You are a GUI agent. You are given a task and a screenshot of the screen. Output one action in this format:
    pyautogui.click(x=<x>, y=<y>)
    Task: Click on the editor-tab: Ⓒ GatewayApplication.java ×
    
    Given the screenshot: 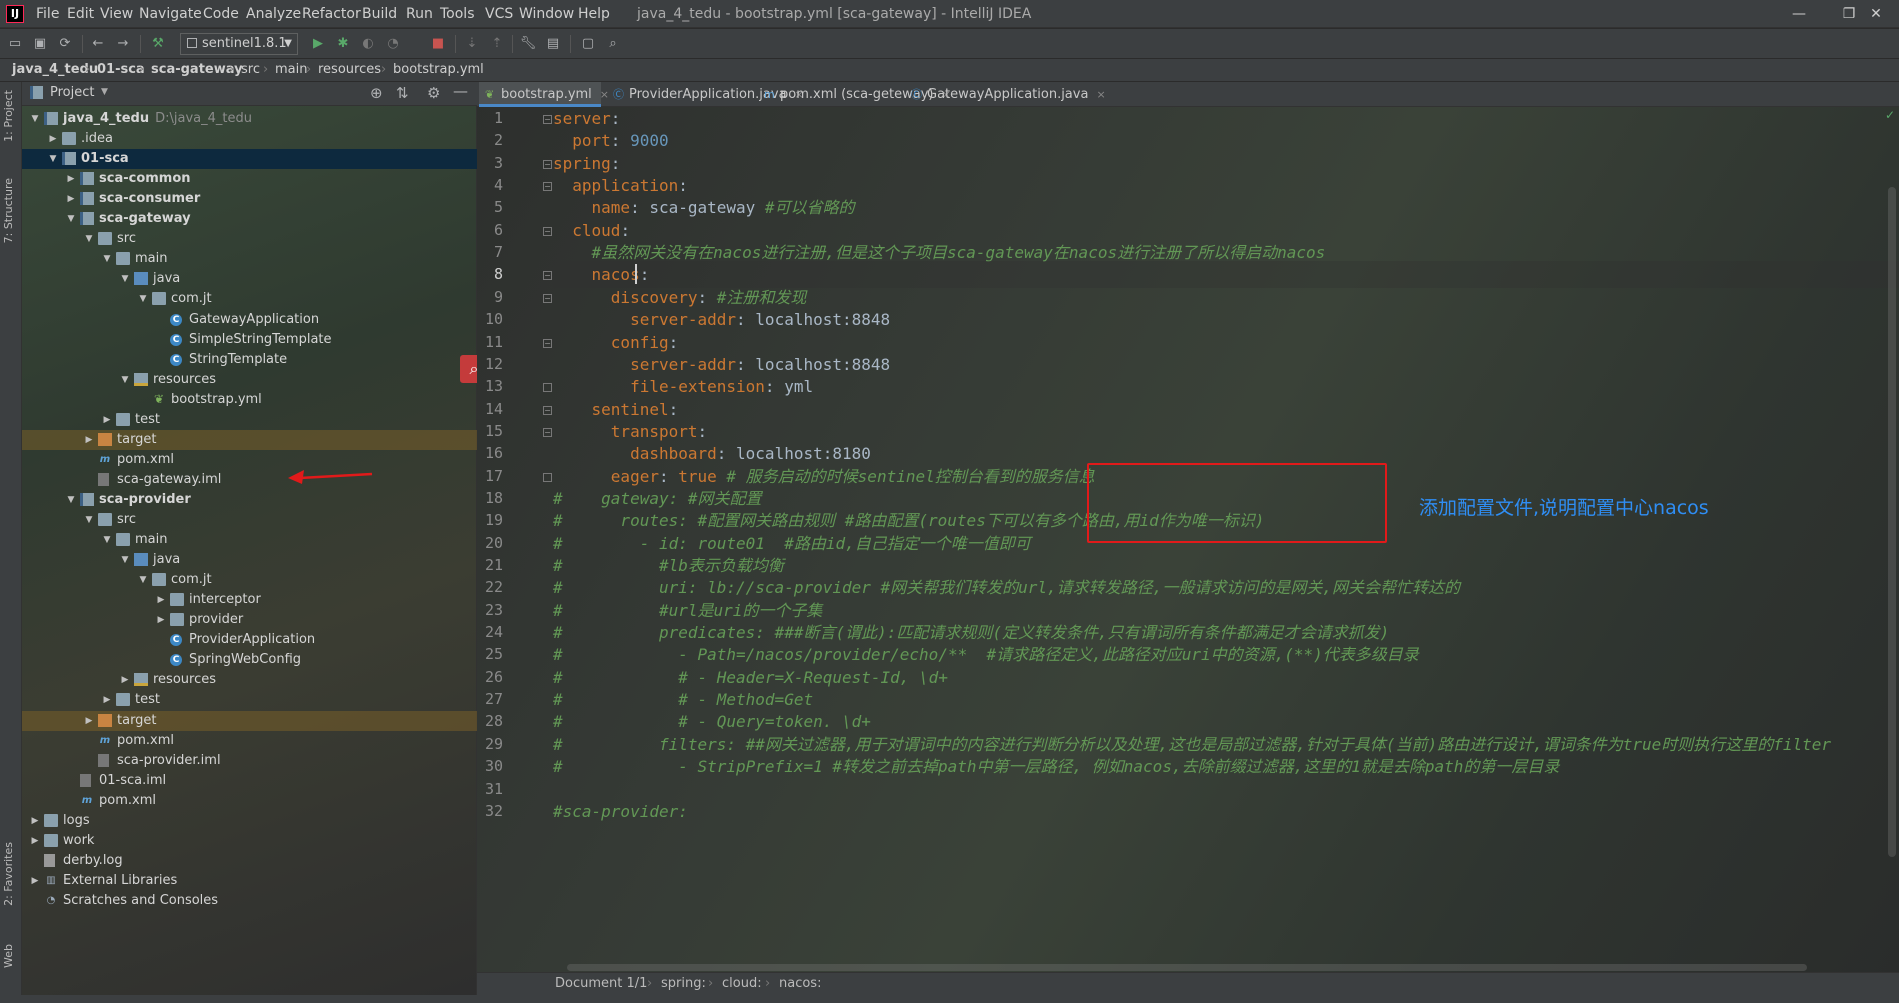 What is the action you would take?
    pyautogui.click(x=1005, y=94)
    